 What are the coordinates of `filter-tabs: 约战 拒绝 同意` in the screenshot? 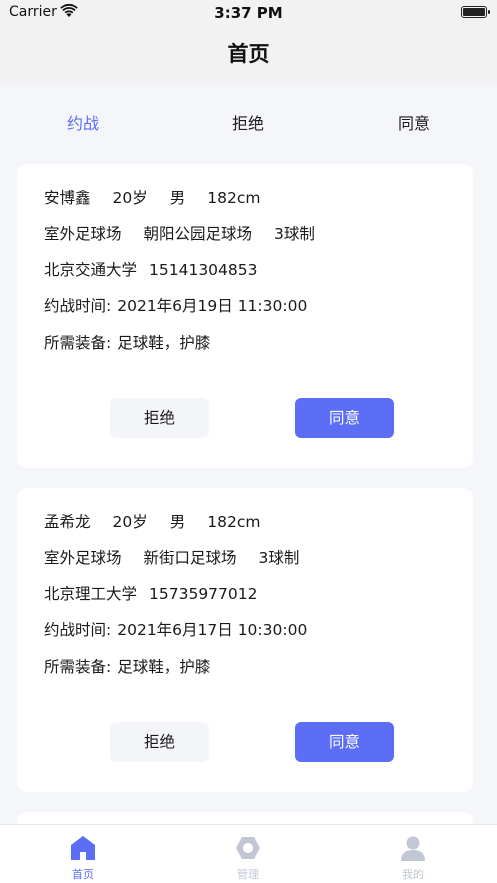 It's located at (248, 124).